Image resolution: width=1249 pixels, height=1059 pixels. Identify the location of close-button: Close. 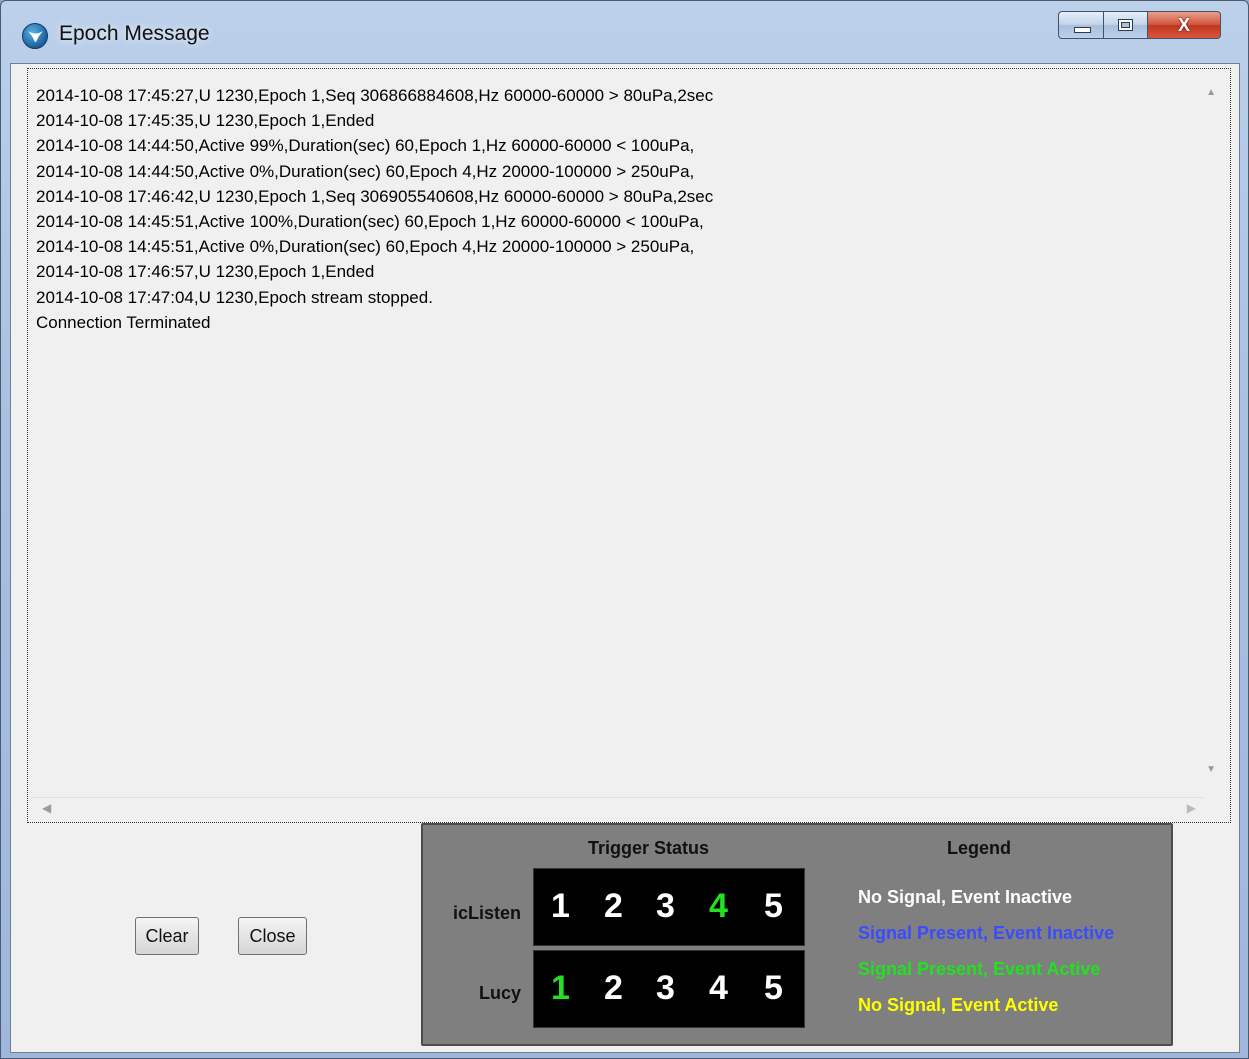
(272, 936).